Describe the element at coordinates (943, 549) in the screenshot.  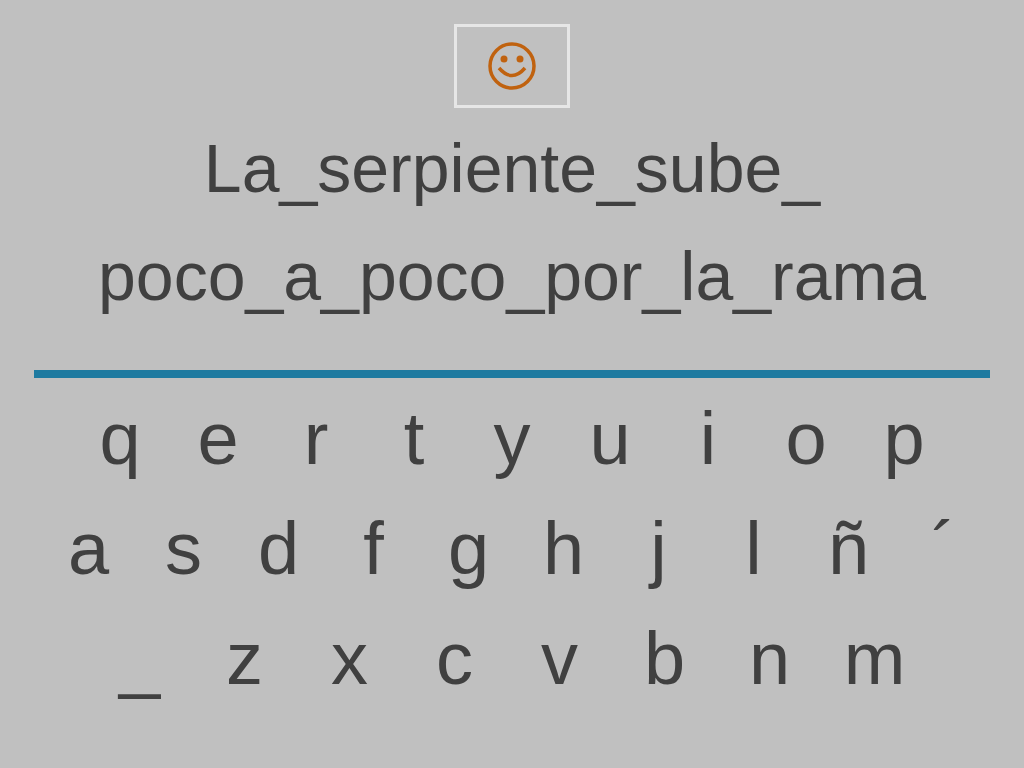
I see `letter-key: ´` at that location.